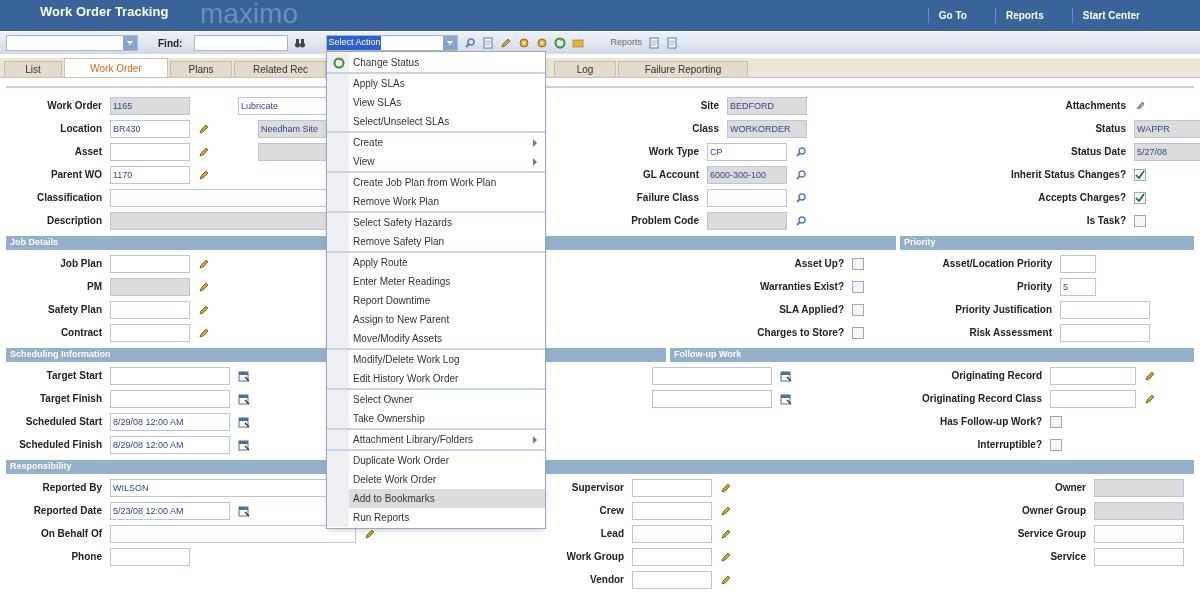 This screenshot has width=1200, height=600. I want to click on menu-item: Enter Meter Readings, so click(436, 281).